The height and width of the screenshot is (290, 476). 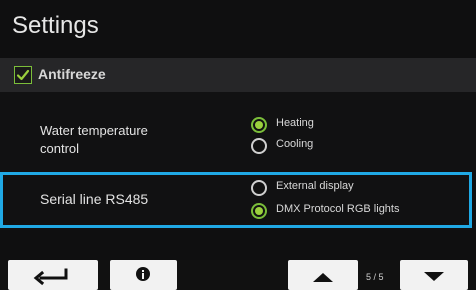 I want to click on heating-radio, so click(x=259, y=125).